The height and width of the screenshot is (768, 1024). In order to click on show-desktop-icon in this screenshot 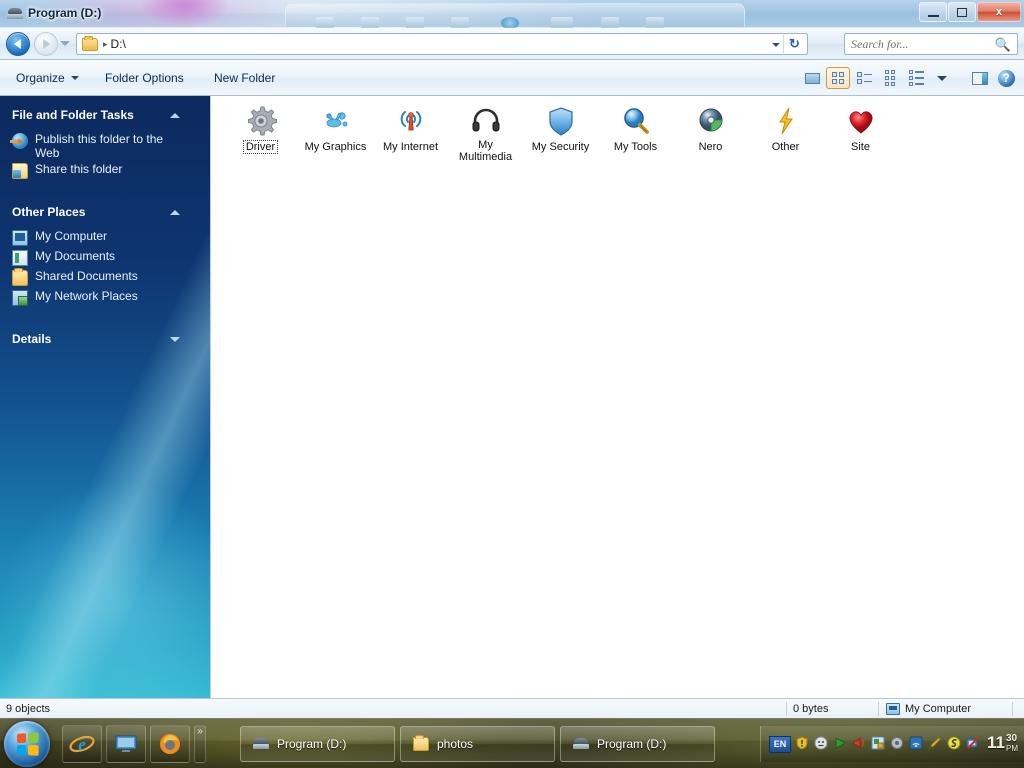, I will do `click(126, 744)`.